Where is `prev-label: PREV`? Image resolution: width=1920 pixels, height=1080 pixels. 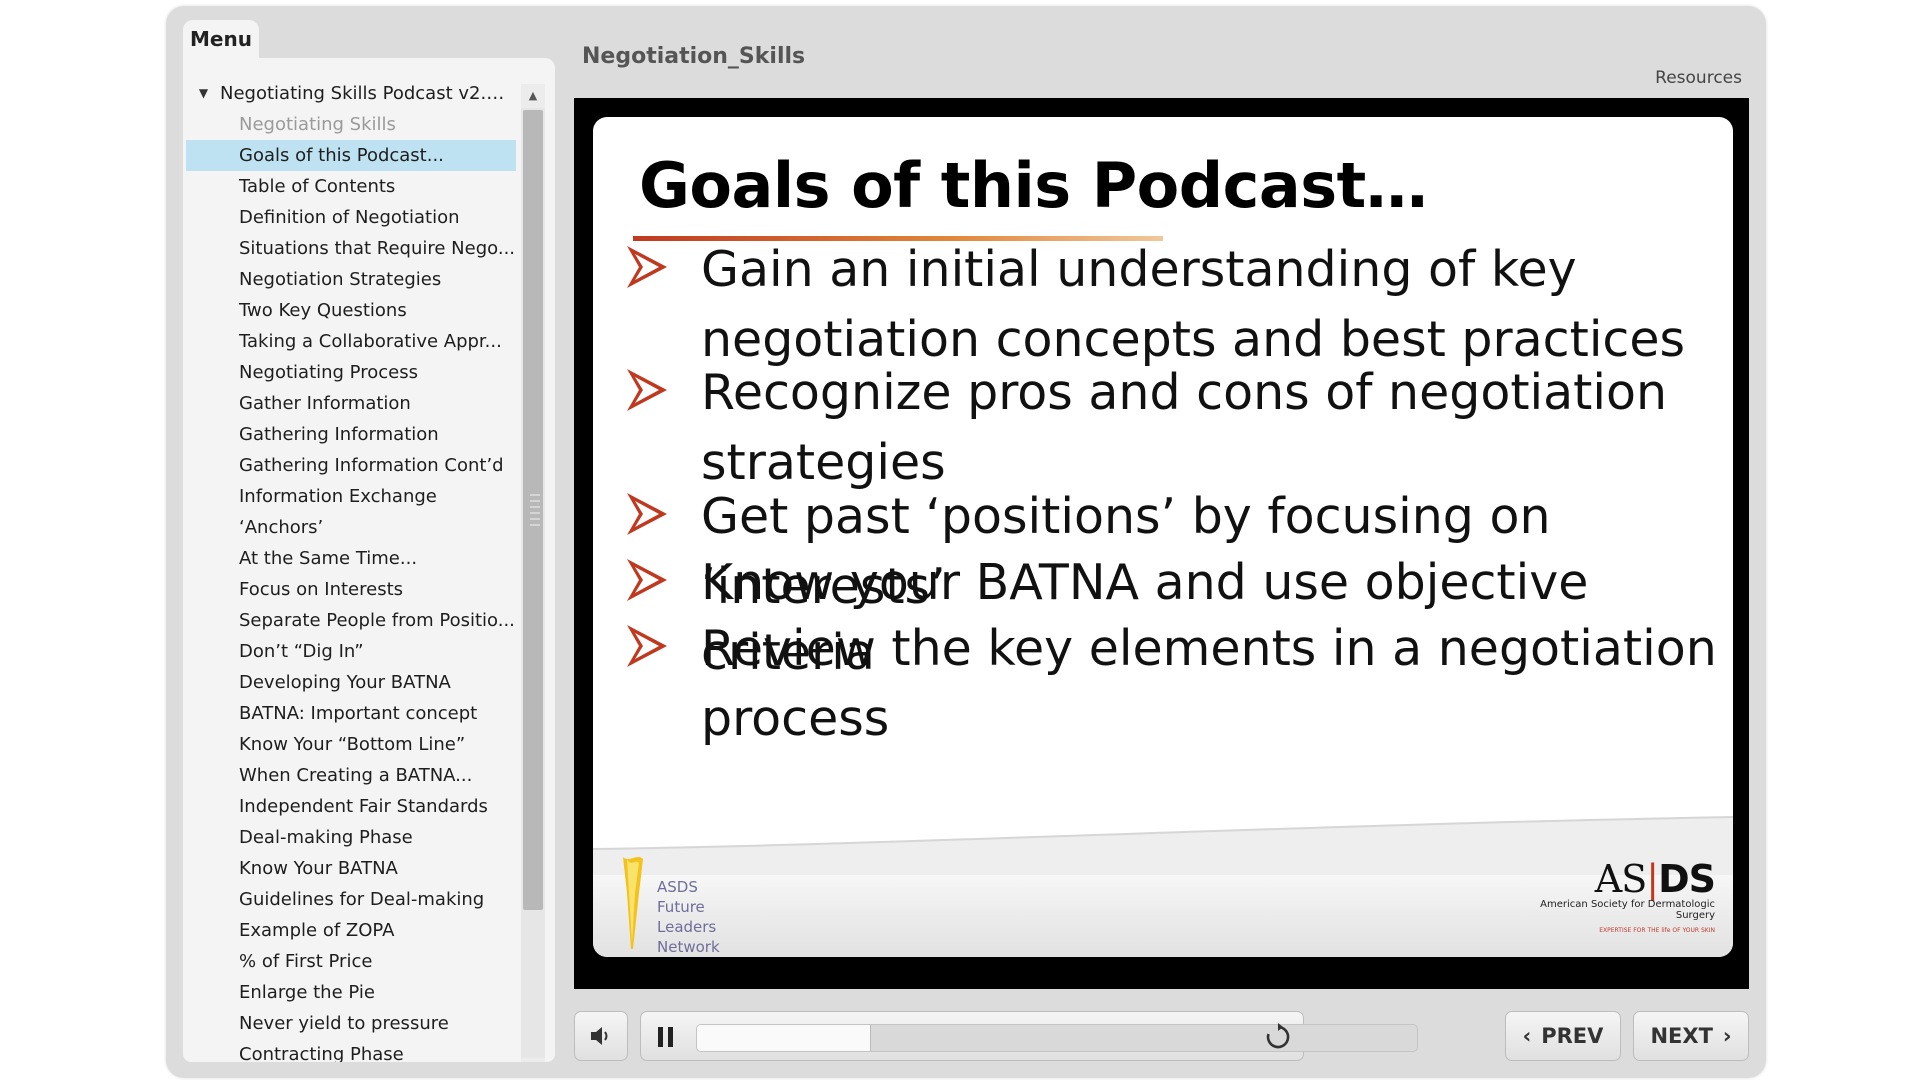
prev-label: PREV is located at coordinates (1572, 1036).